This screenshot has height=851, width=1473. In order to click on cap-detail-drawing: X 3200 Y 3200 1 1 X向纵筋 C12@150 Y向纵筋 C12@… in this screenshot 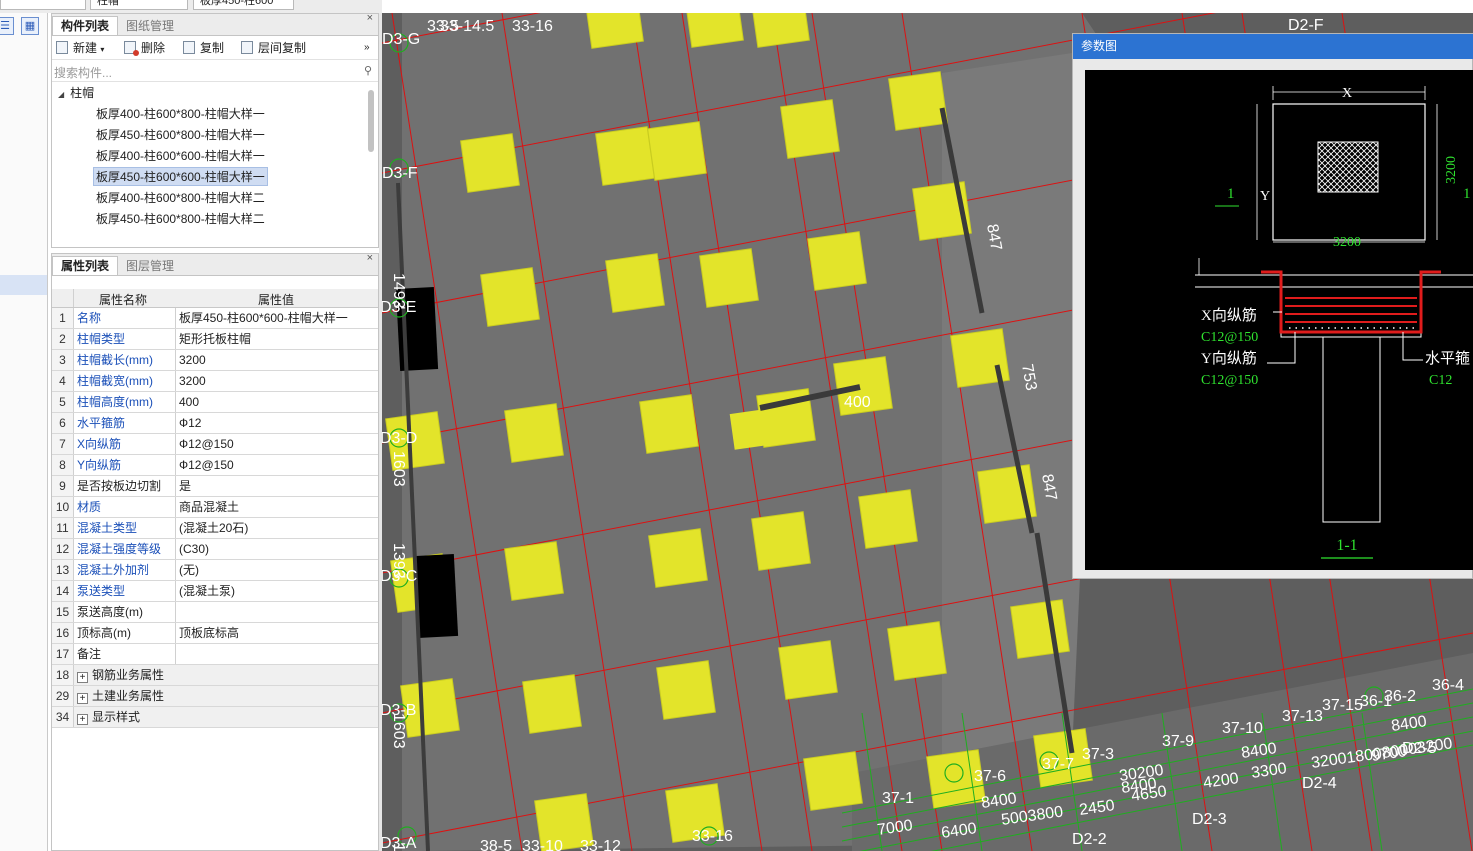, I will do `click(1334, 322)`.